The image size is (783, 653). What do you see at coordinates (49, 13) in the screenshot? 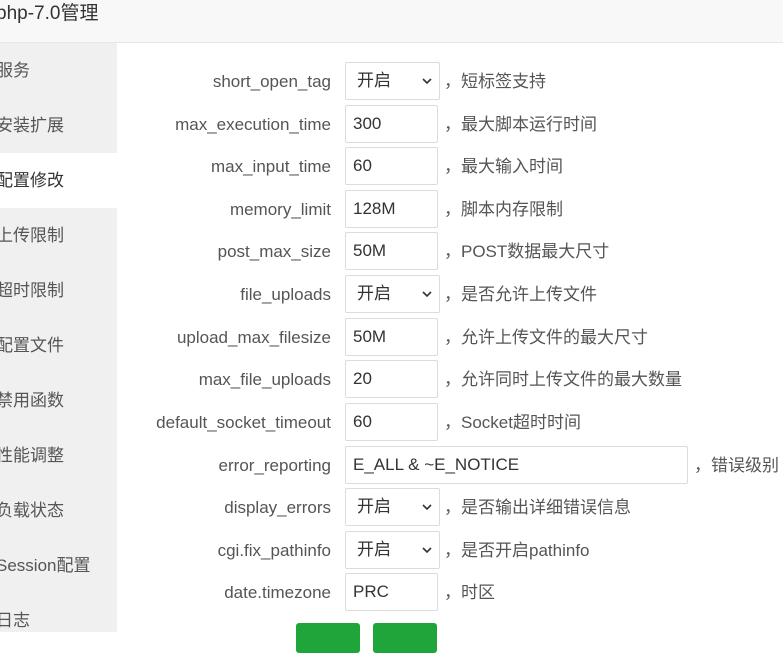
I see `window-title: php-7.0管理` at bounding box center [49, 13].